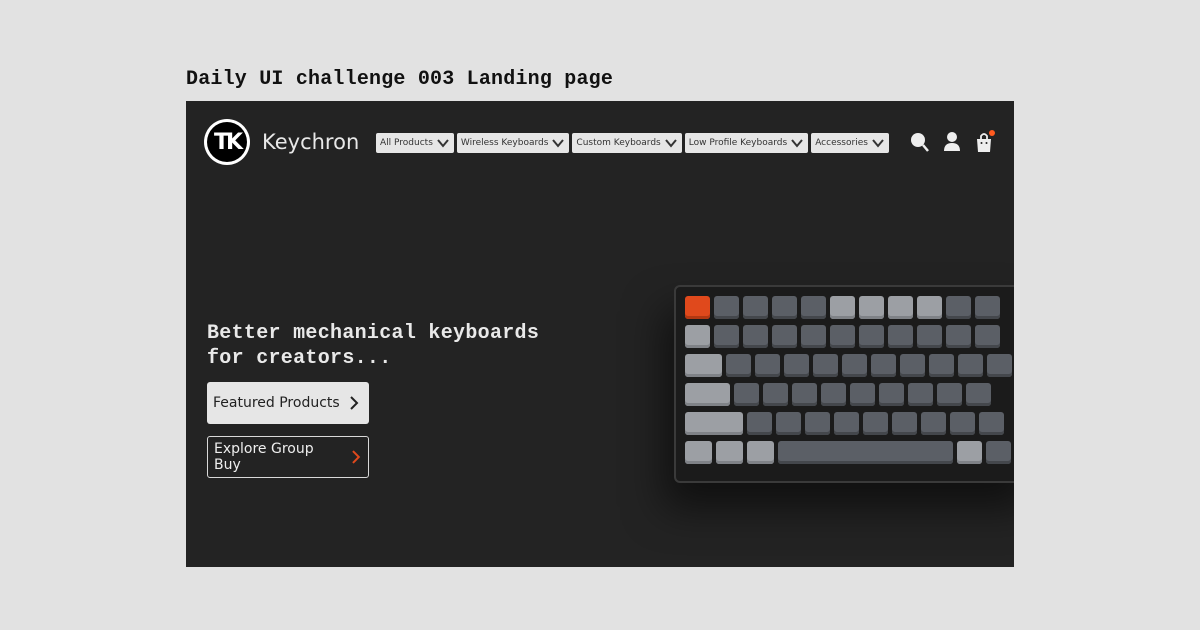  Describe the element at coordinates (276, 403) in the screenshot. I see `button-label: Featured Products` at that location.